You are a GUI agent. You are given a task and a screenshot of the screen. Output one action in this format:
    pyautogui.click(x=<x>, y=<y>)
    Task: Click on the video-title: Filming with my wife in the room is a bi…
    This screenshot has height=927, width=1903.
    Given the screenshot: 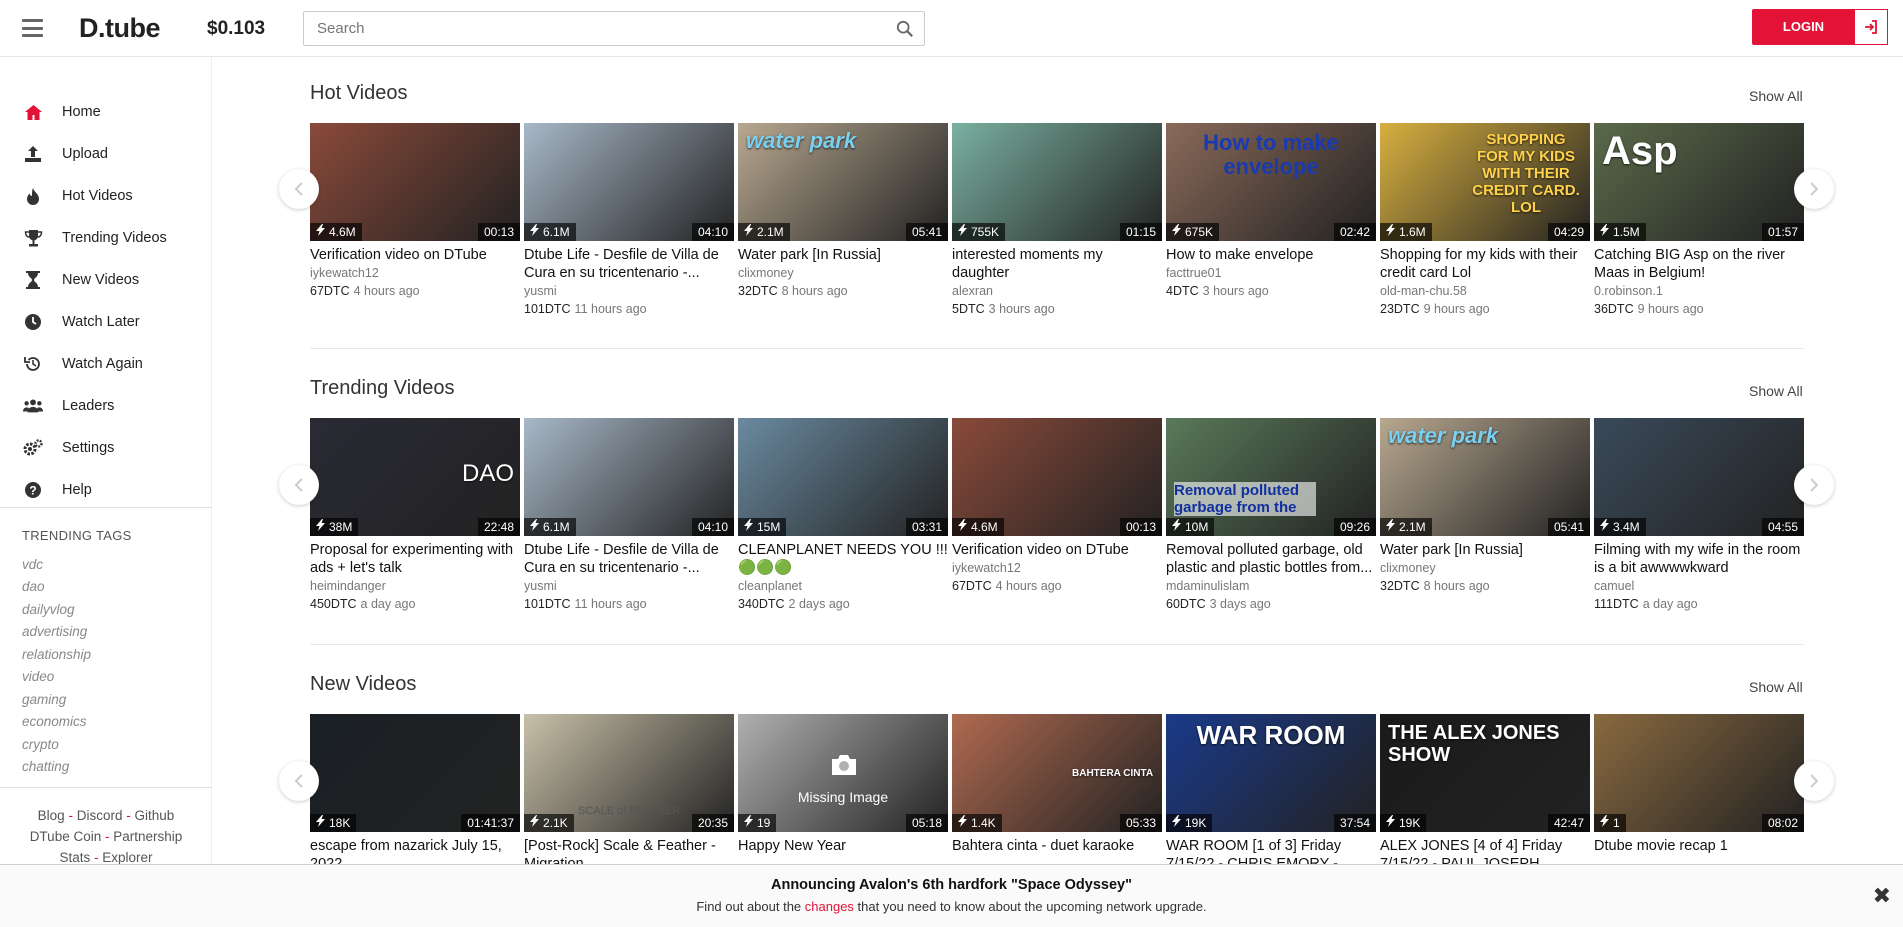 What is the action you would take?
    pyautogui.click(x=1699, y=559)
    